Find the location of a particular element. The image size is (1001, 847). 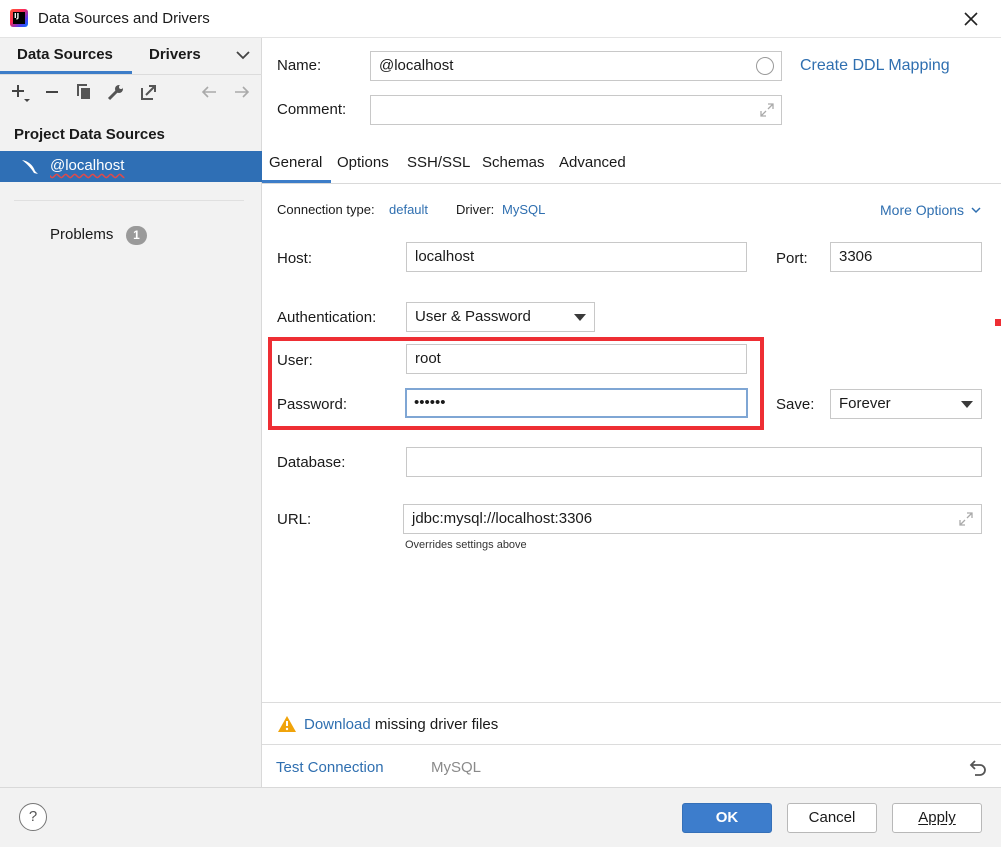

user-input: root is located at coordinates (576, 359).